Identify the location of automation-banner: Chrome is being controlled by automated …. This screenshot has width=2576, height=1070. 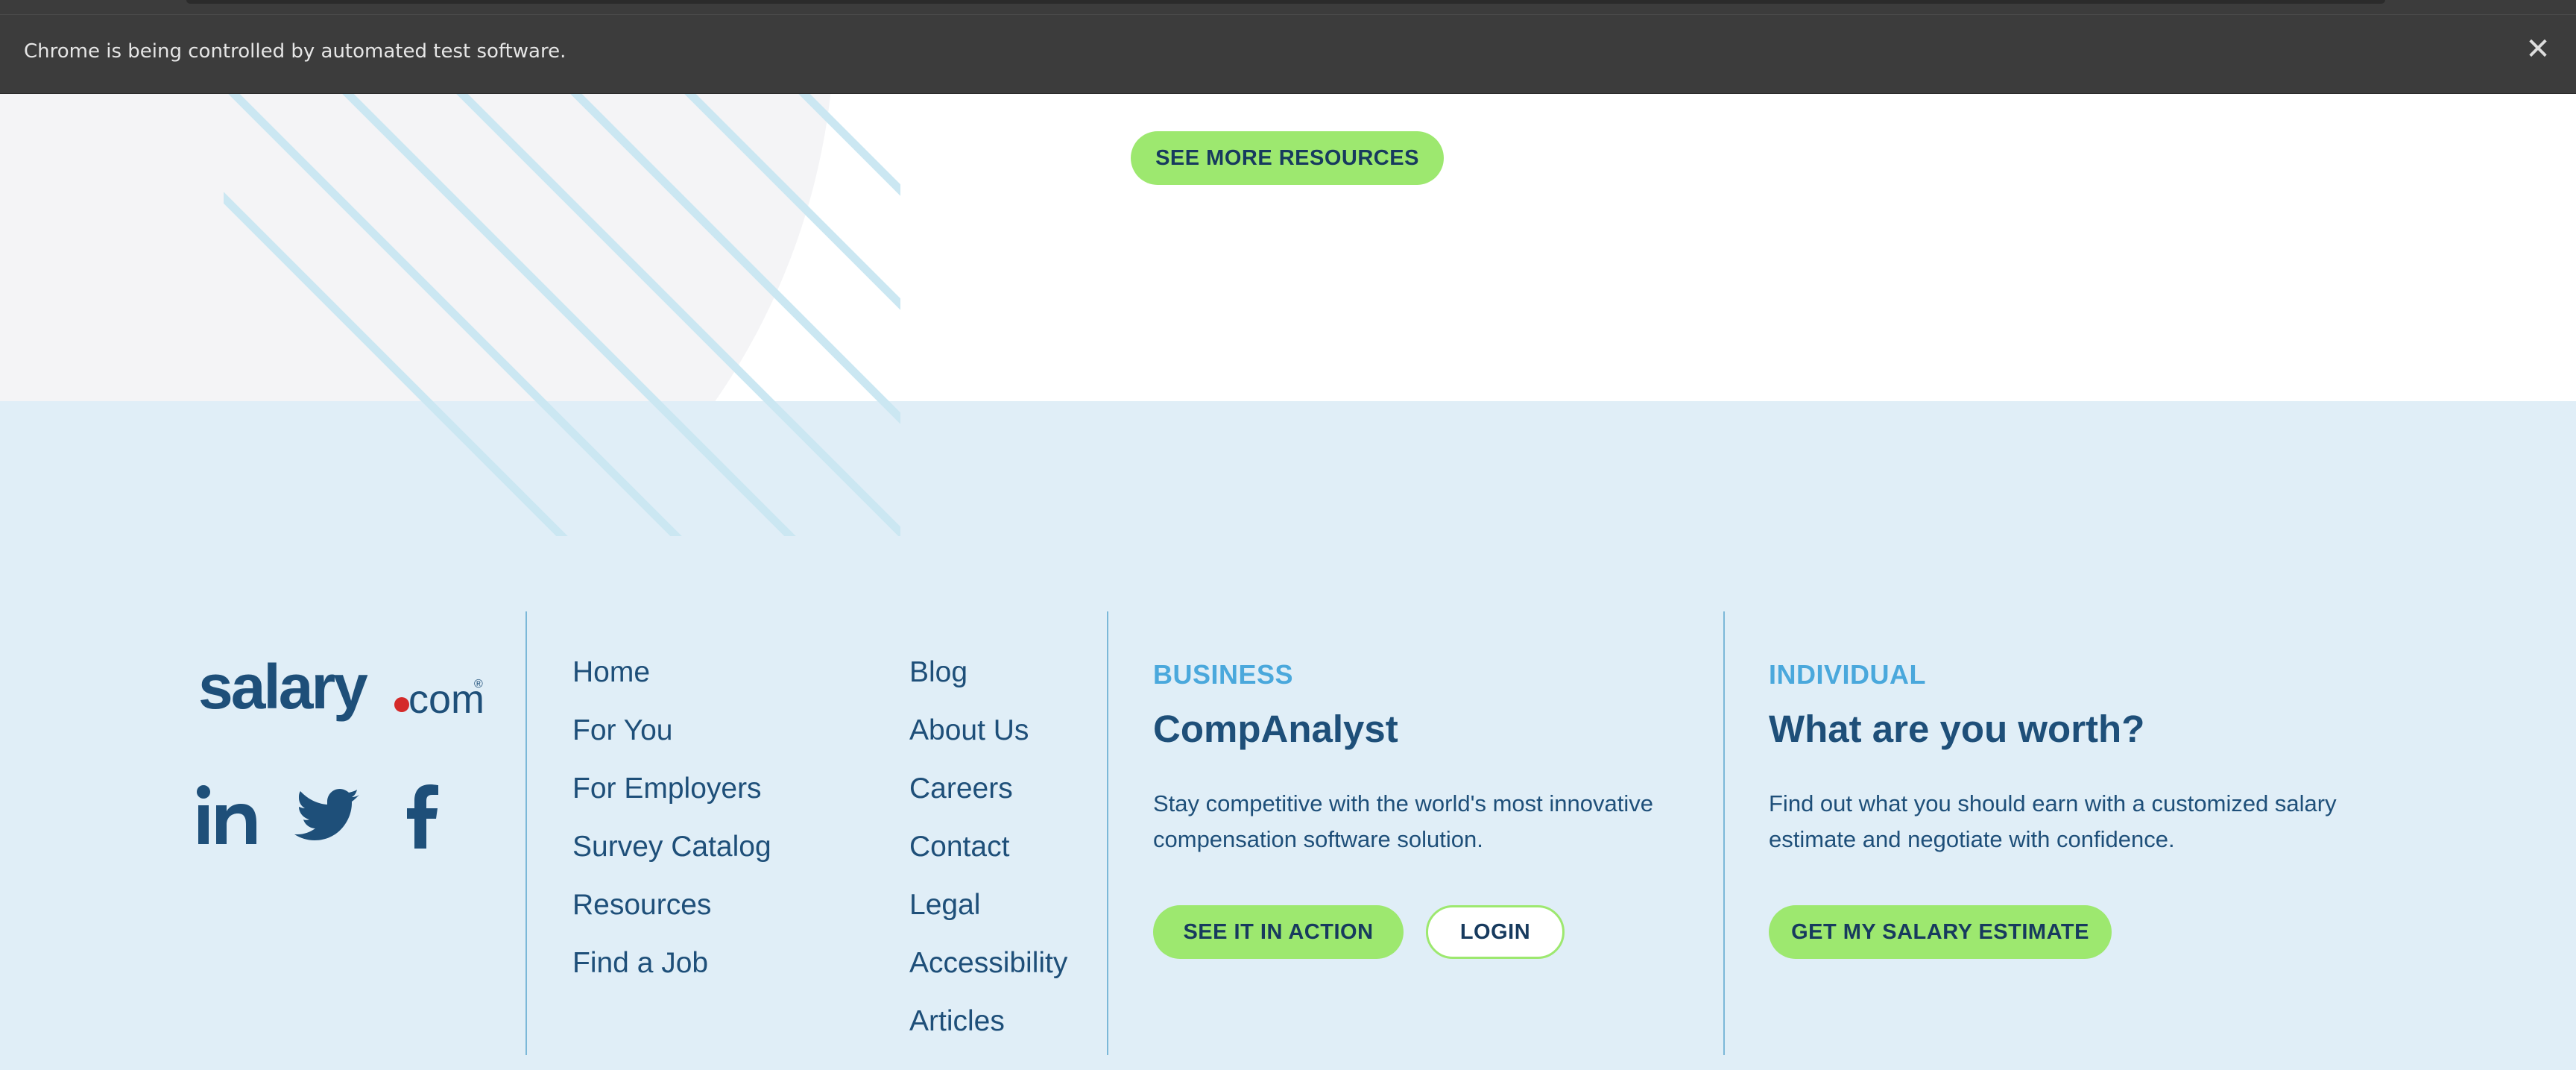
(1288, 47).